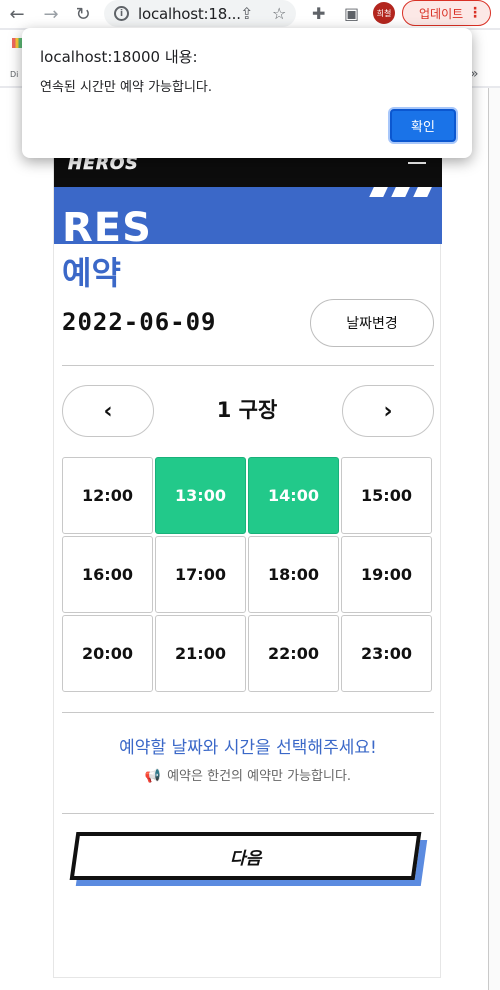 This screenshot has width=500, height=990. I want to click on megaphone-icon: 📢, so click(153, 776).